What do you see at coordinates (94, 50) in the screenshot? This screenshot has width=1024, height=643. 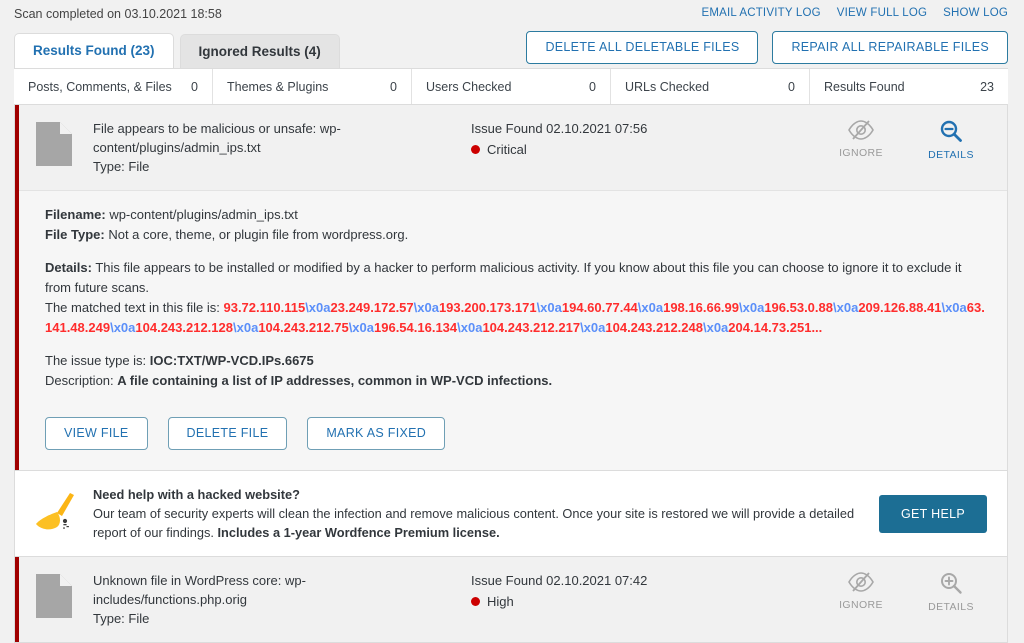 I see `tab-results-found: Results Found (23)` at bounding box center [94, 50].